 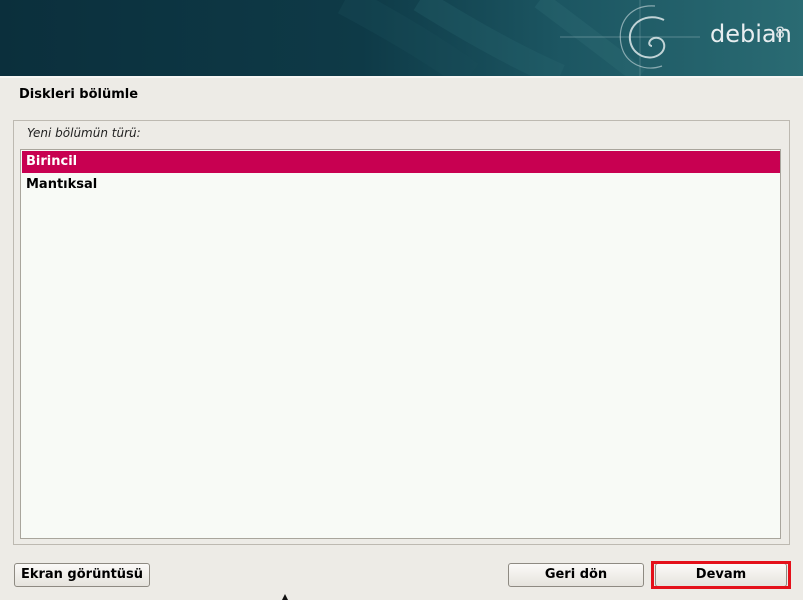 I want to click on screenshot-button: Ekran görüntüsü, so click(x=82, y=575).